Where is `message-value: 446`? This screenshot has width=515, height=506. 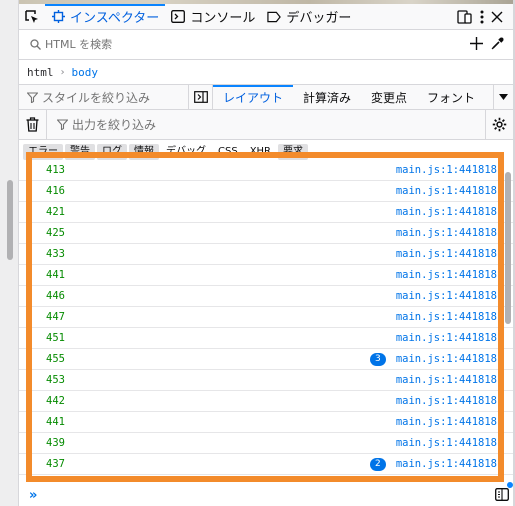
message-value: 446 is located at coordinates (55, 296).